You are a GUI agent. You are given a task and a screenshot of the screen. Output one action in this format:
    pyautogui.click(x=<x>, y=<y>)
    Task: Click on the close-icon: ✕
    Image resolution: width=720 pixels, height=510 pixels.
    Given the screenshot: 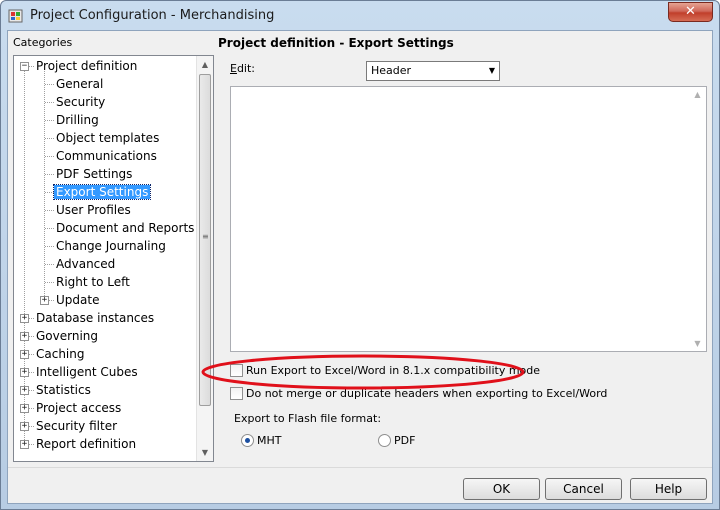 What is the action you would take?
    pyautogui.click(x=690, y=11)
    